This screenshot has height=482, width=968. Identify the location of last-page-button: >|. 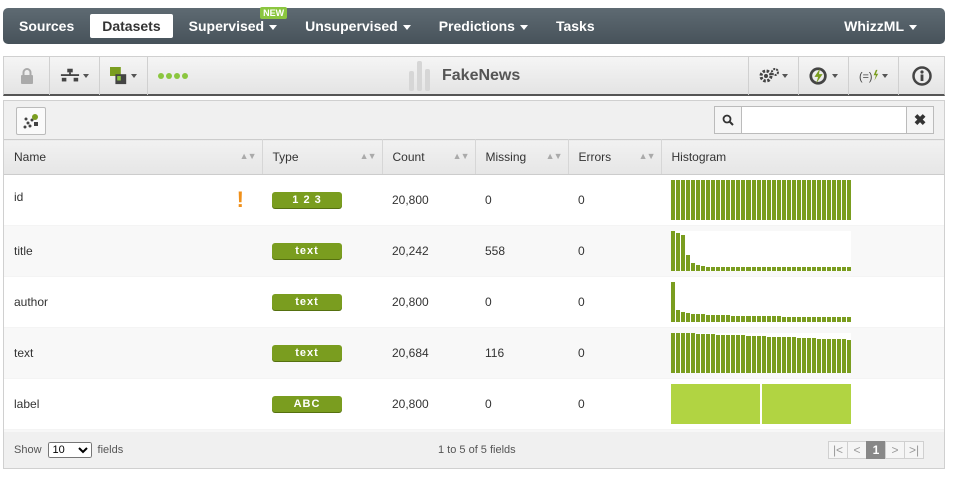
(914, 450).